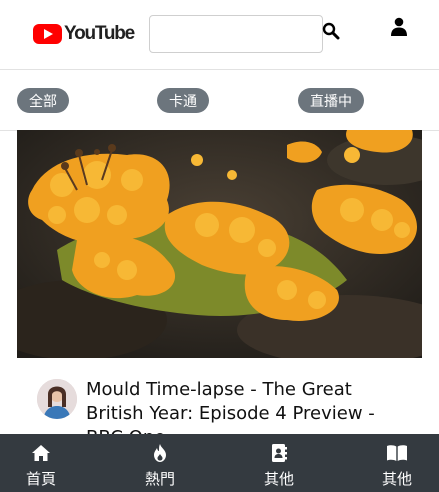 The width and height of the screenshot is (439, 492). What do you see at coordinates (41, 463) in the screenshot?
I see `nav-home: 首頁` at bounding box center [41, 463].